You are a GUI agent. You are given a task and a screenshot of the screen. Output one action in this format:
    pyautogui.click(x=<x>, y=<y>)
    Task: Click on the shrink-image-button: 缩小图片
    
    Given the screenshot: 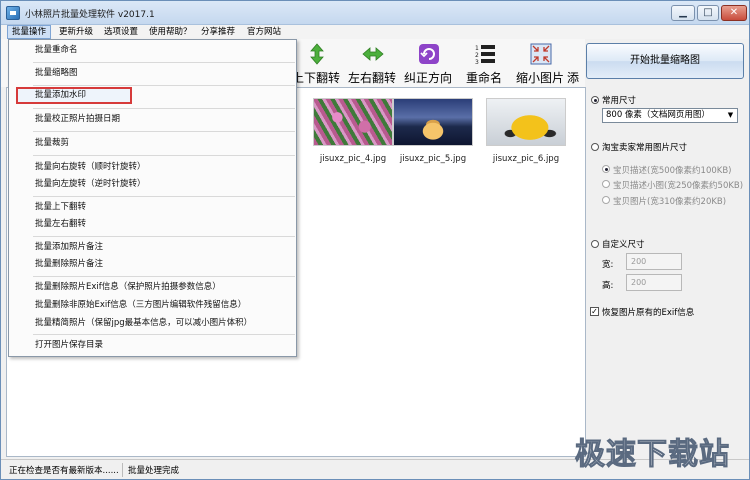 What is the action you would take?
    pyautogui.click(x=540, y=63)
    